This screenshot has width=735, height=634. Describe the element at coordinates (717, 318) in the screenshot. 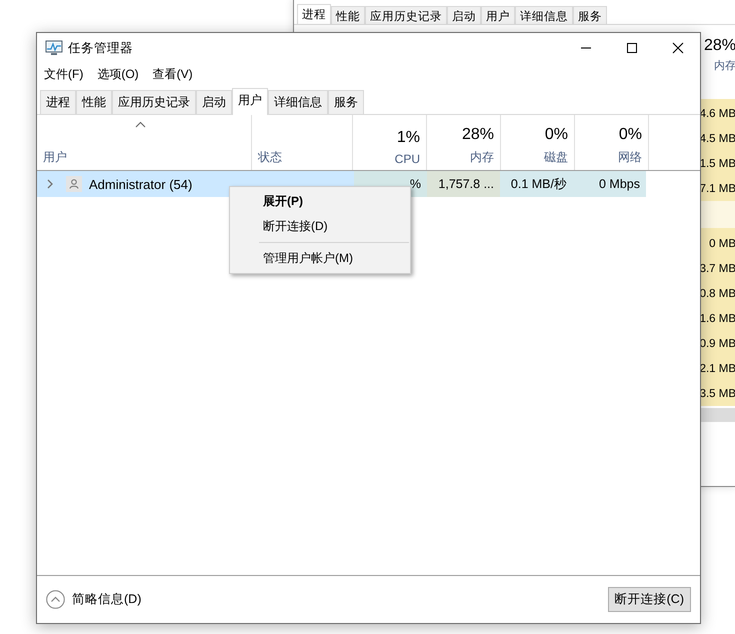

I see `table-cell: 1.6 MB` at that location.